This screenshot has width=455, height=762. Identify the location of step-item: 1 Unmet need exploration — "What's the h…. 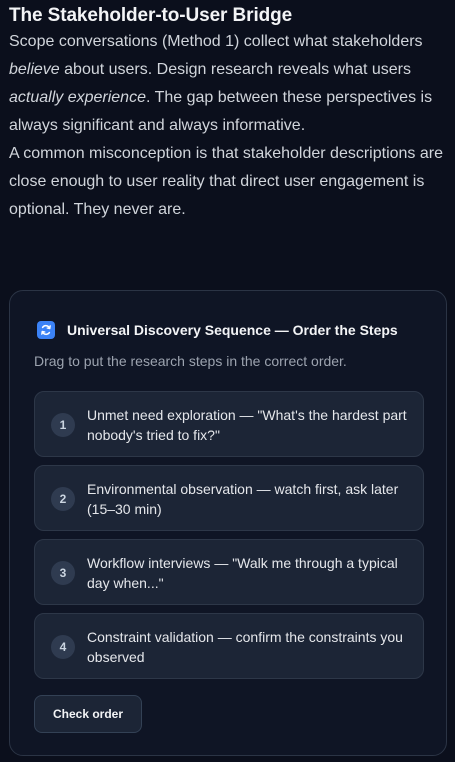
(229, 424).